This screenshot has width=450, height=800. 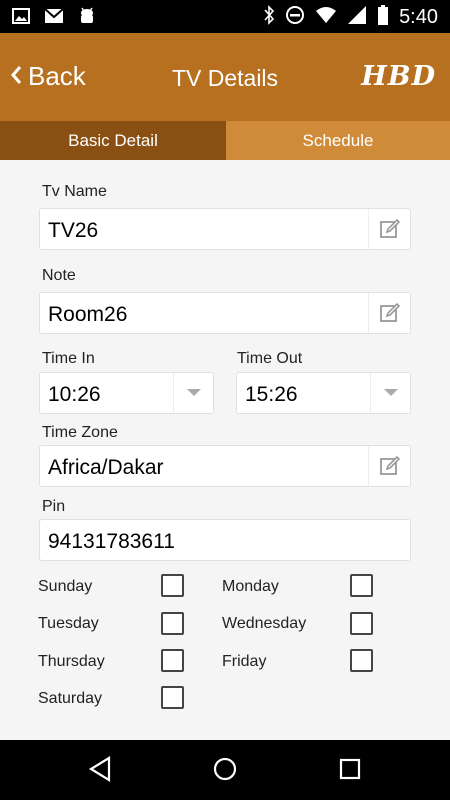 What do you see at coordinates (88, 314) in the screenshot?
I see `note-value: Room26` at bounding box center [88, 314].